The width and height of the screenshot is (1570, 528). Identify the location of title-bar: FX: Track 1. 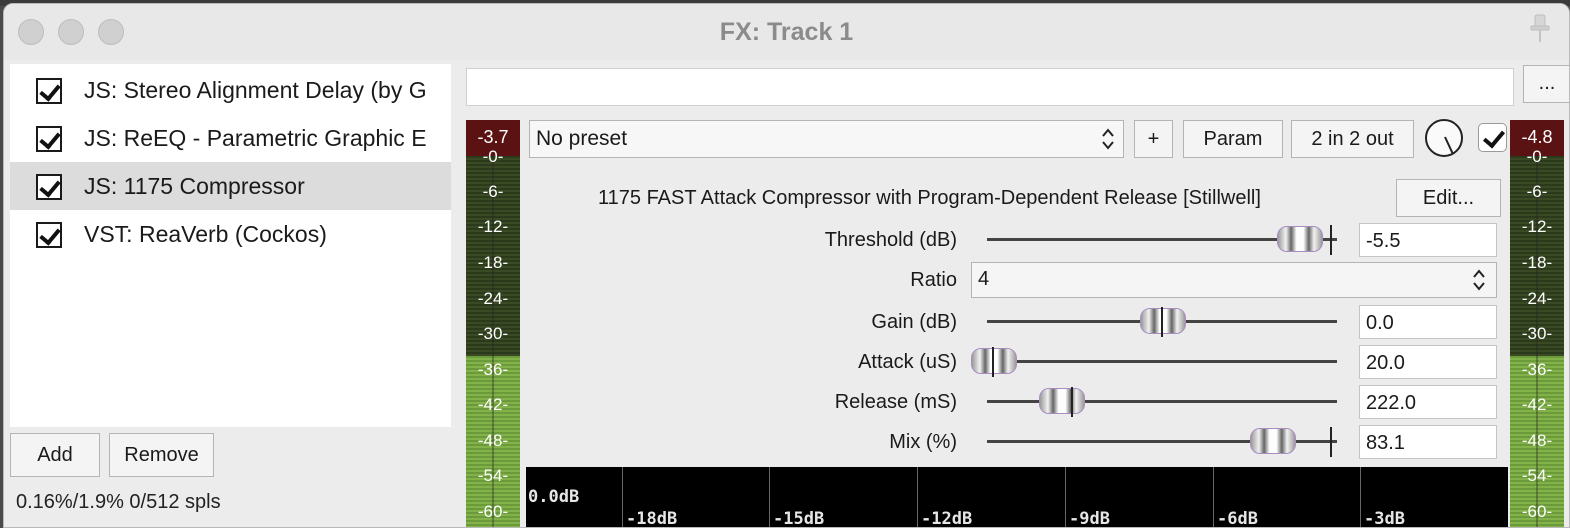
(786, 32).